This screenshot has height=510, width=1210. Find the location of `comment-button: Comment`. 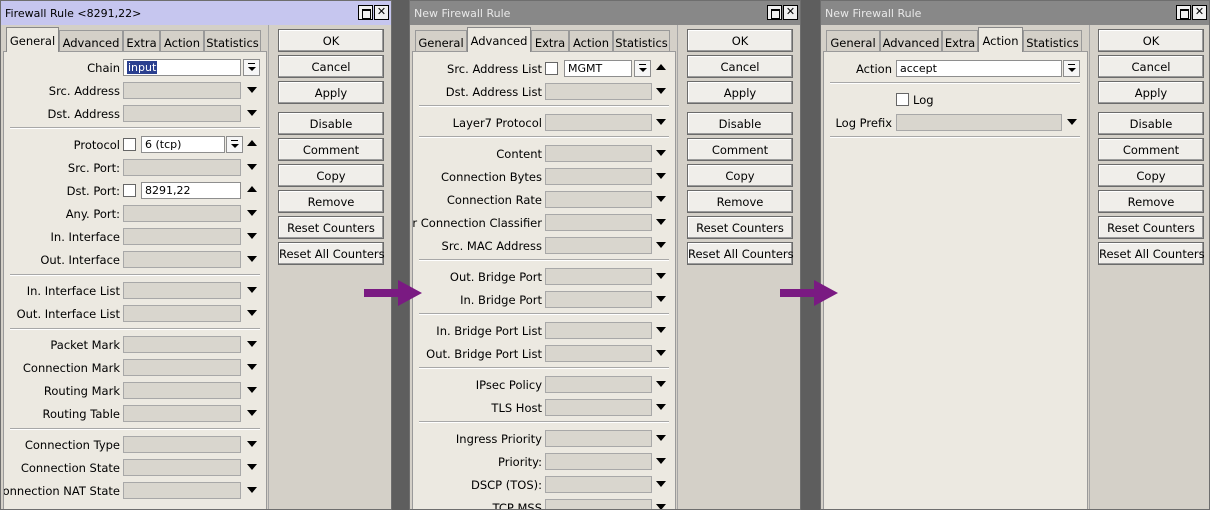

comment-button: Comment is located at coordinates (740, 149).